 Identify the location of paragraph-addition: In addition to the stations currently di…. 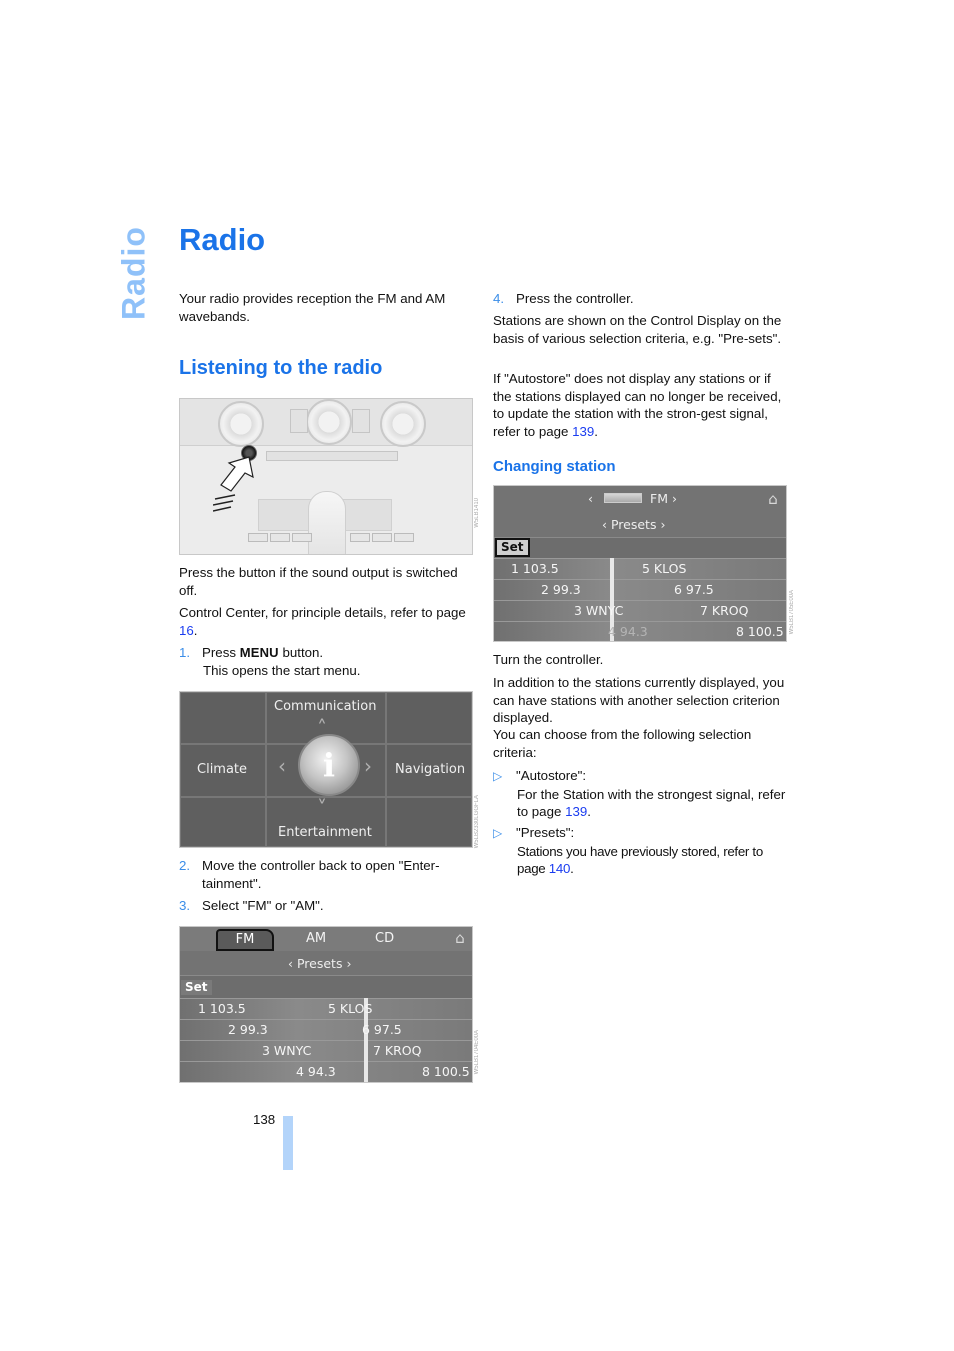
(639, 700).